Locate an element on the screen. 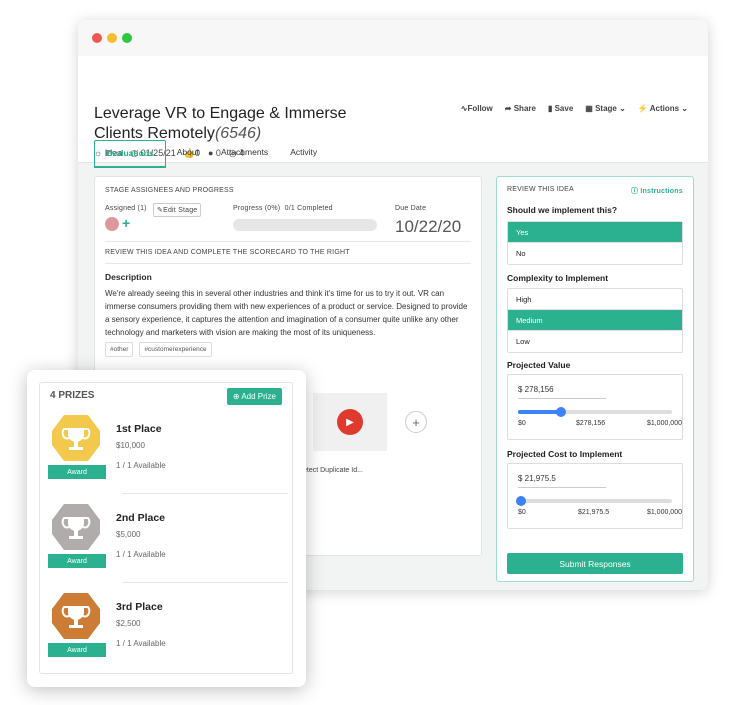 Image resolution: width=745 pixels, height=705 pixels. tab-bar: Evaluations About Attachments Activity is located at coordinates (211, 154).